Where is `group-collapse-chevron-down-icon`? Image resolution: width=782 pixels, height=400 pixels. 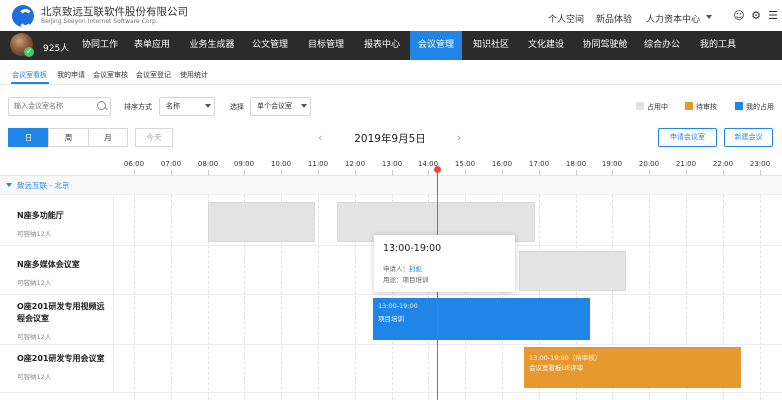 group-collapse-chevron-down-icon is located at coordinates (9, 185).